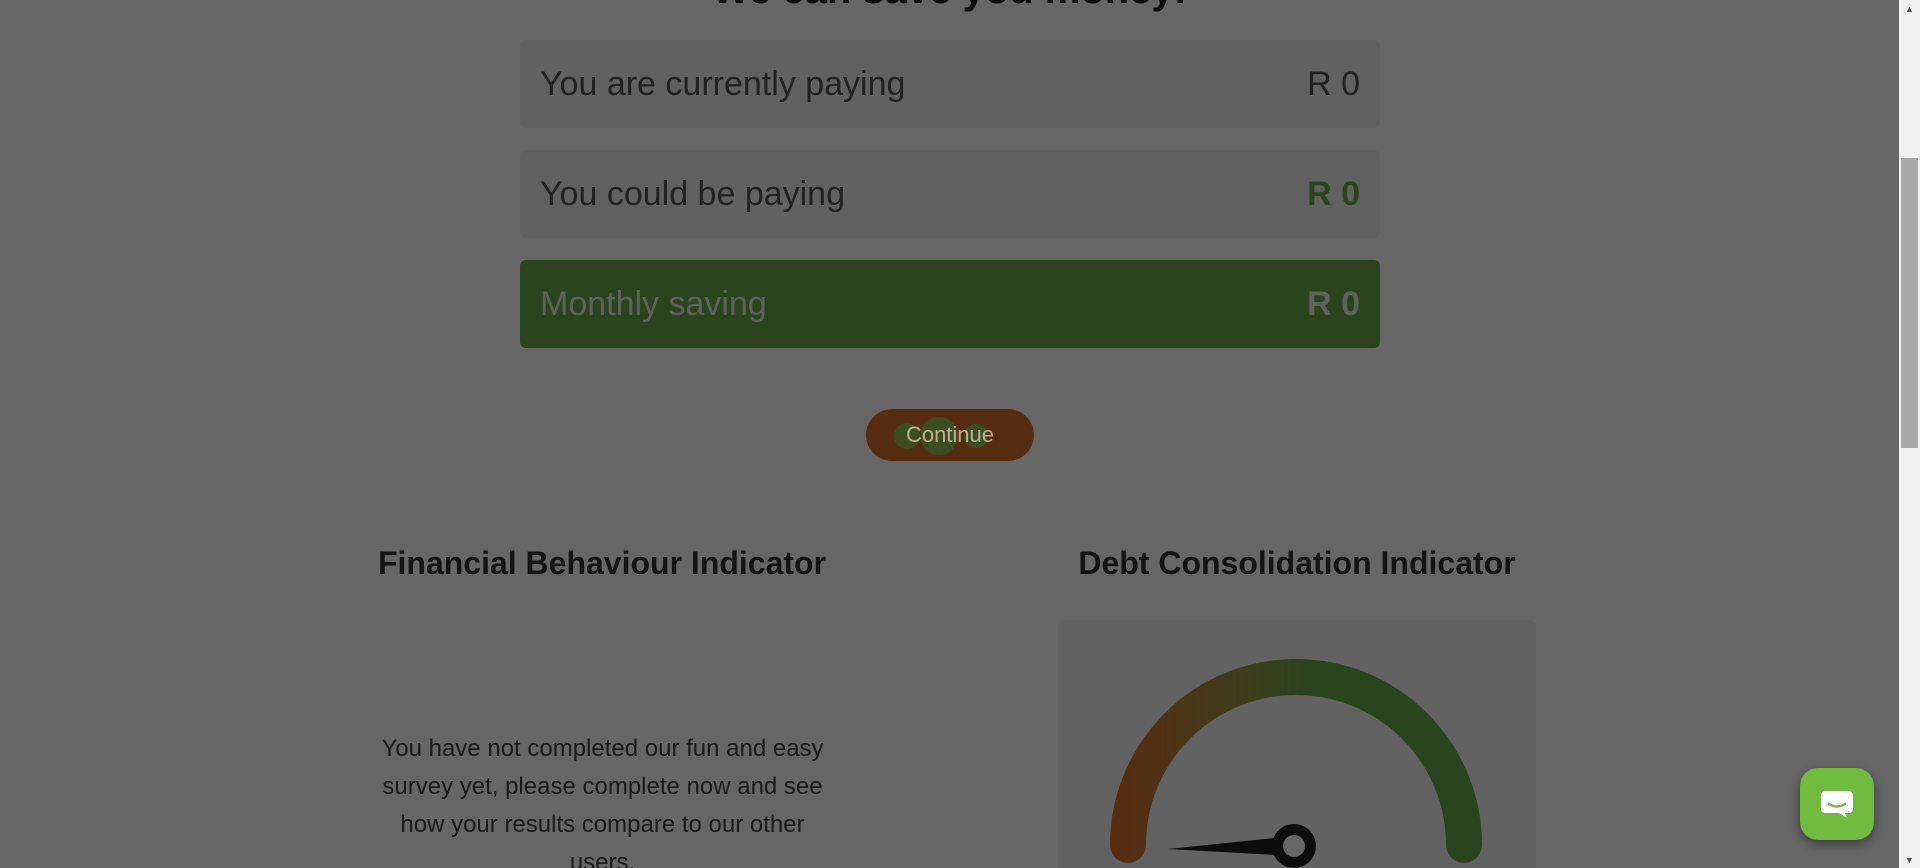 Image resolution: width=1920 pixels, height=868 pixels. Describe the element at coordinates (949, 6) in the screenshot. I see `savings-heading: We can save you money!` at that location.